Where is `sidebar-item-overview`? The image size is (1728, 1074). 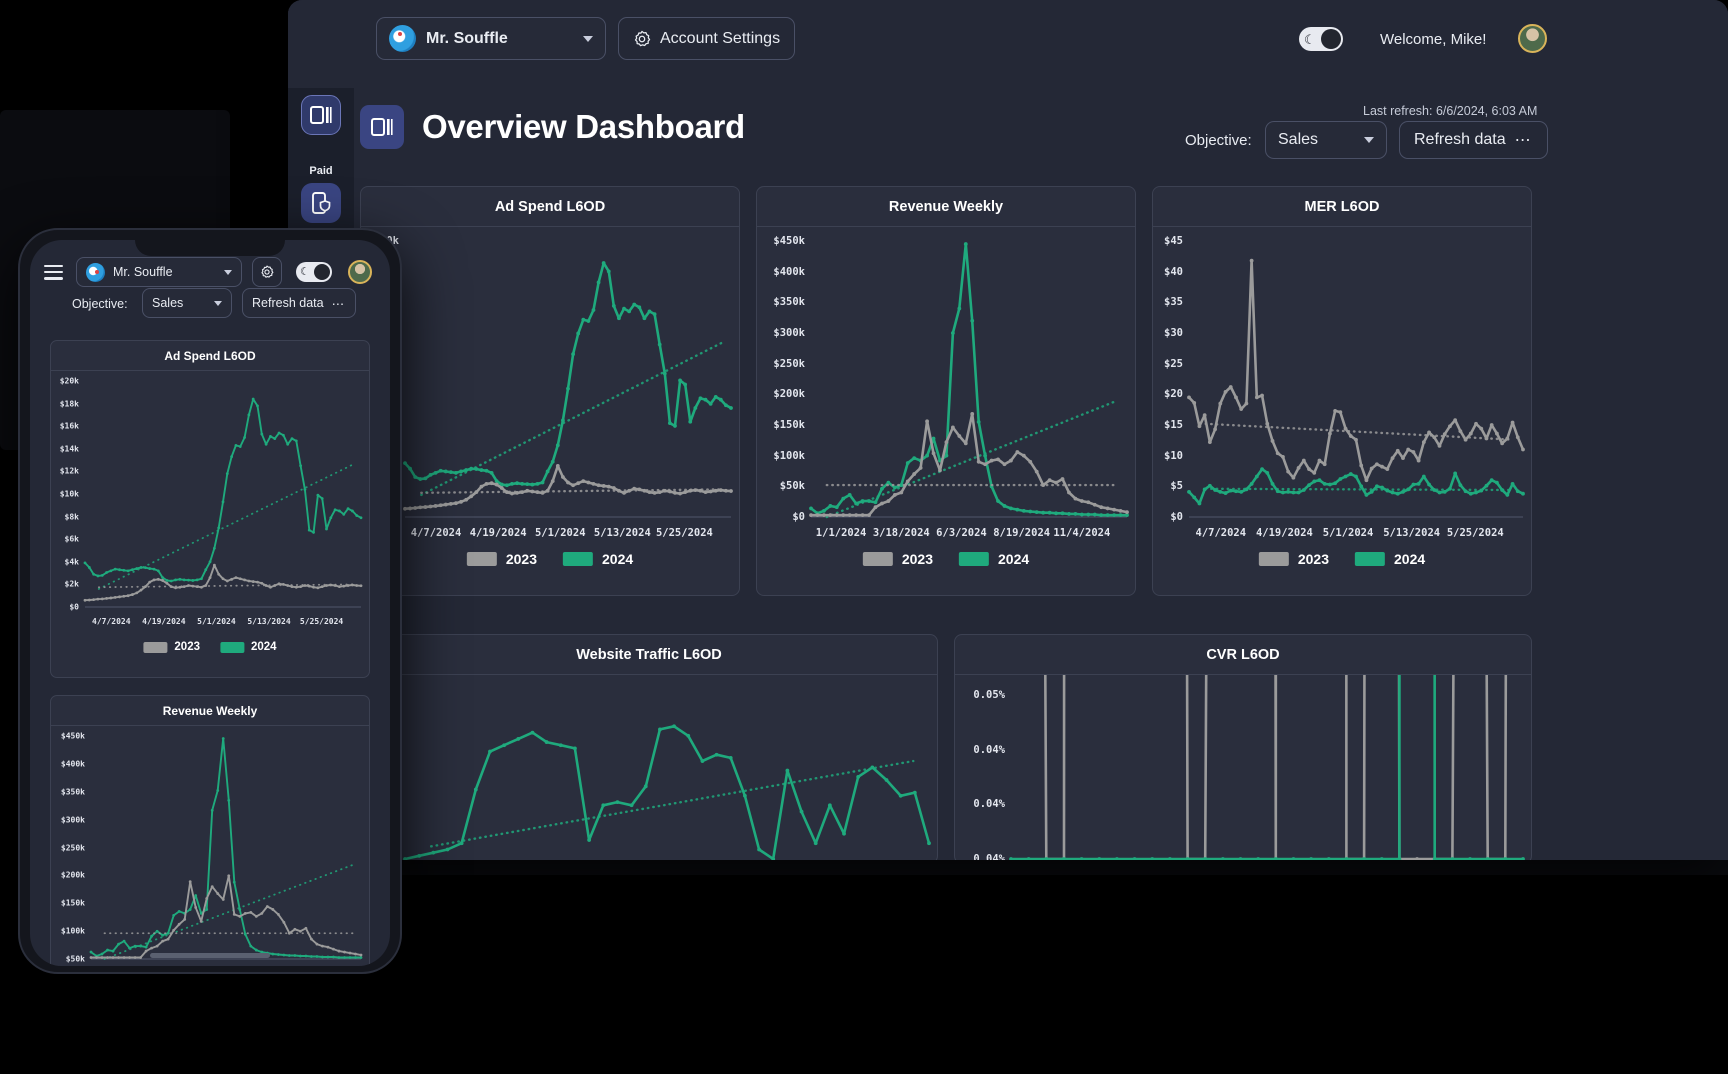 sidebar-item-overview is located at coordinates (321, 115).